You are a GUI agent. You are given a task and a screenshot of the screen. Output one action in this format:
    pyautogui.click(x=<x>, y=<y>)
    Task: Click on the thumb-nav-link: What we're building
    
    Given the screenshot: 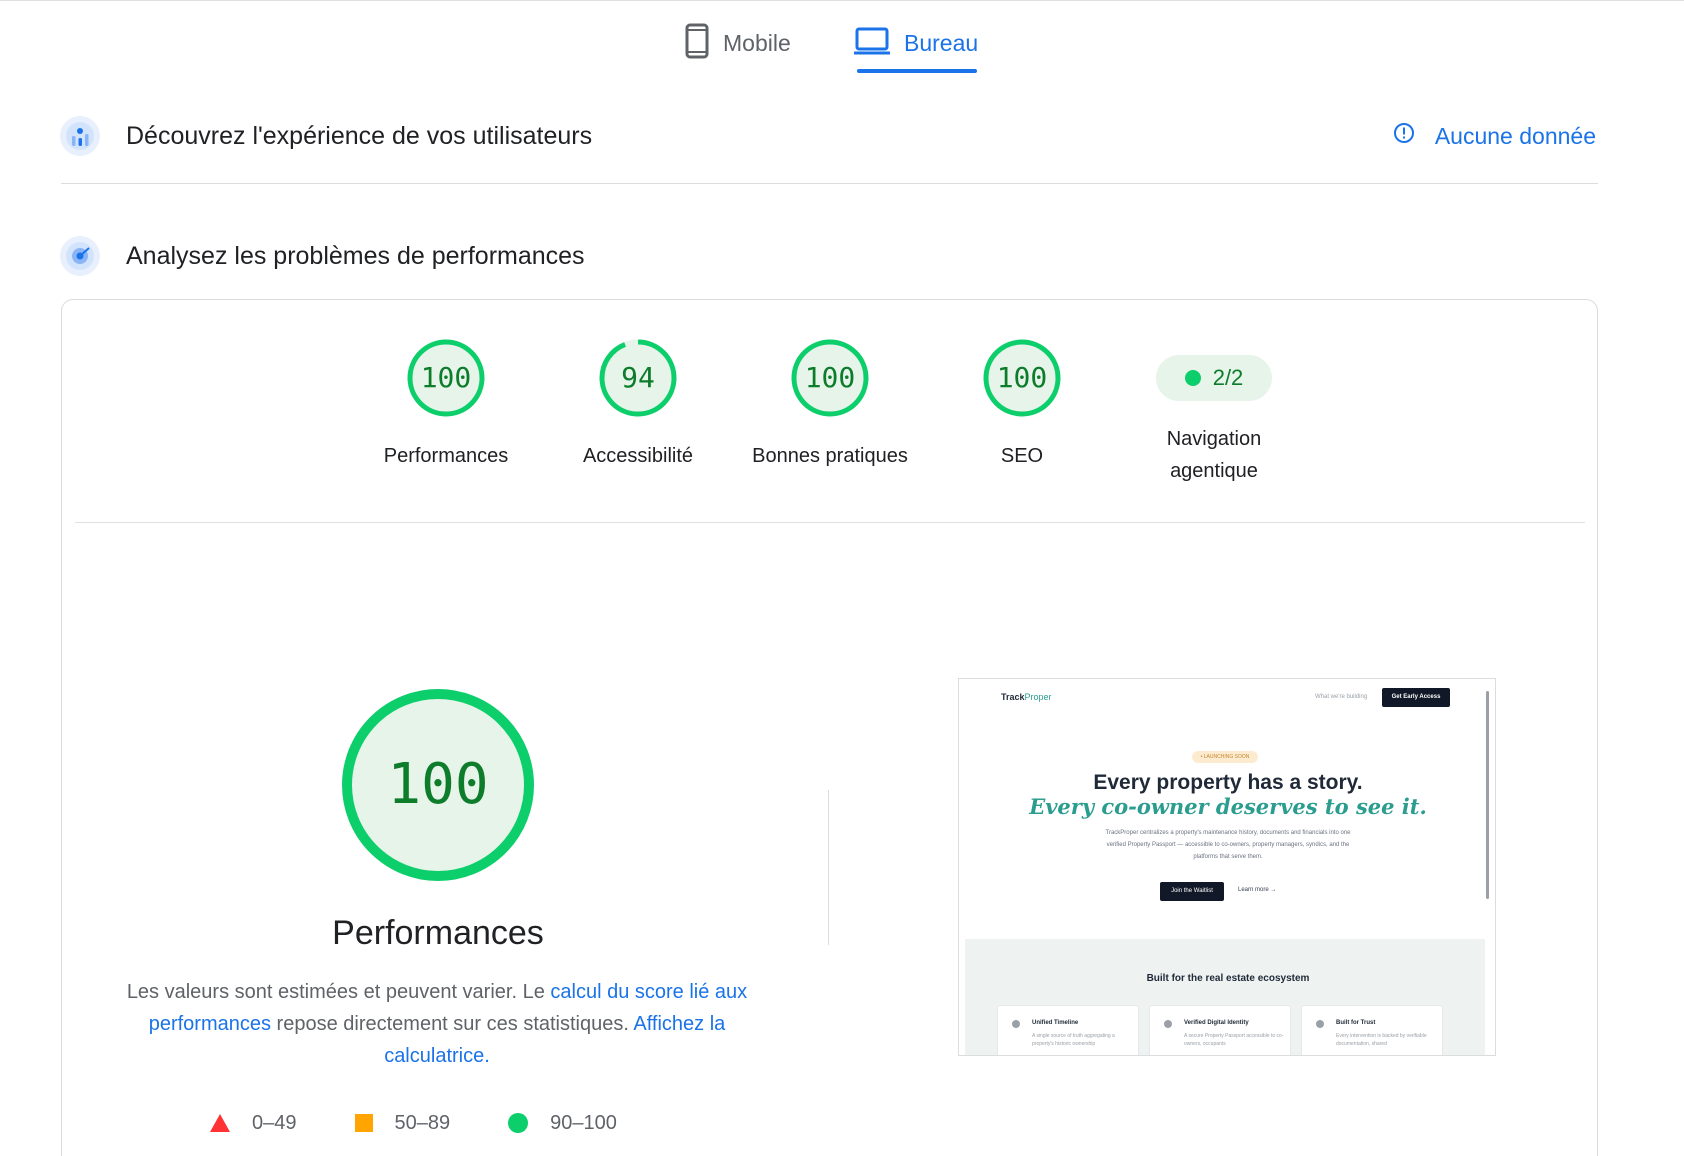 What is the action you would take?
    pyautogui.click(x=1341, y=697)
    